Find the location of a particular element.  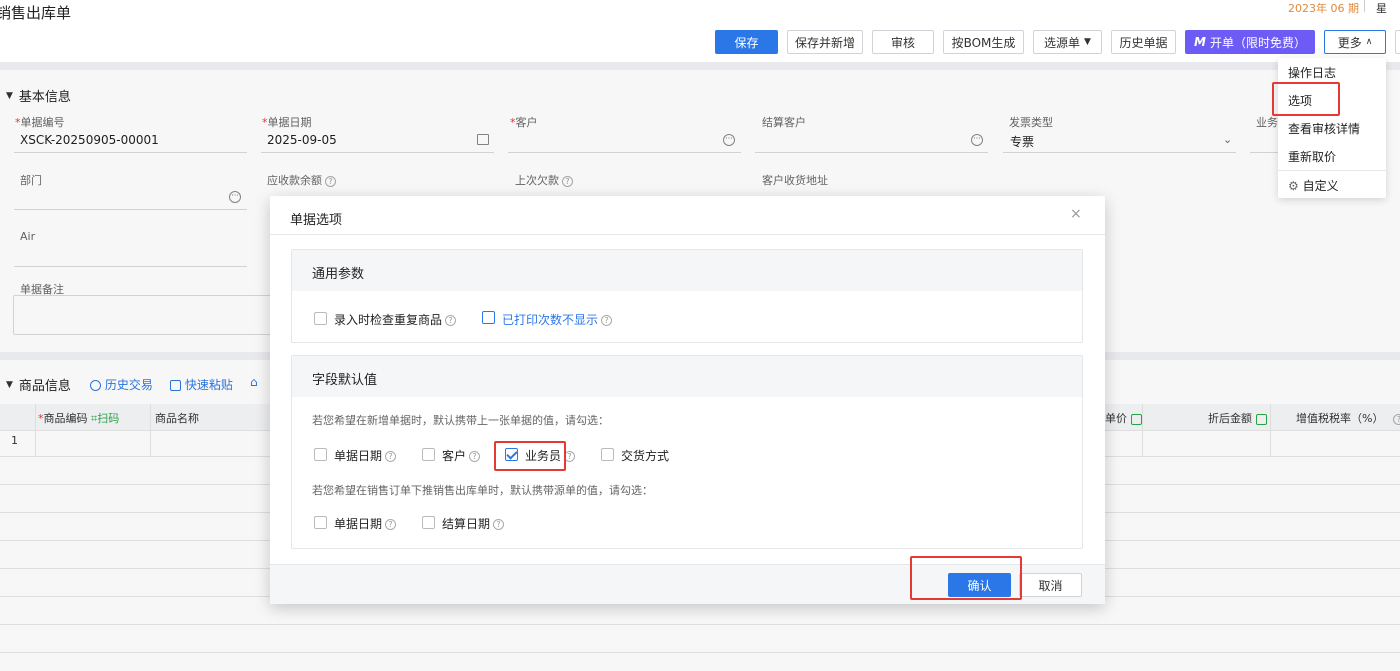

save-new-button-label: 保存并新增 is located at coordinates (824, 42).